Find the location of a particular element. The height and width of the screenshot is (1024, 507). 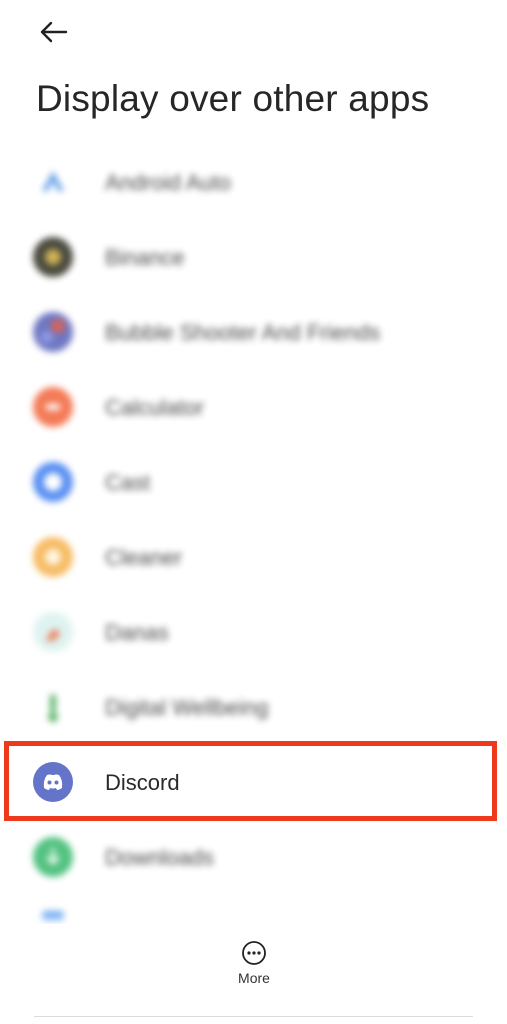

binance-icon is located at coordinates (53, 257).